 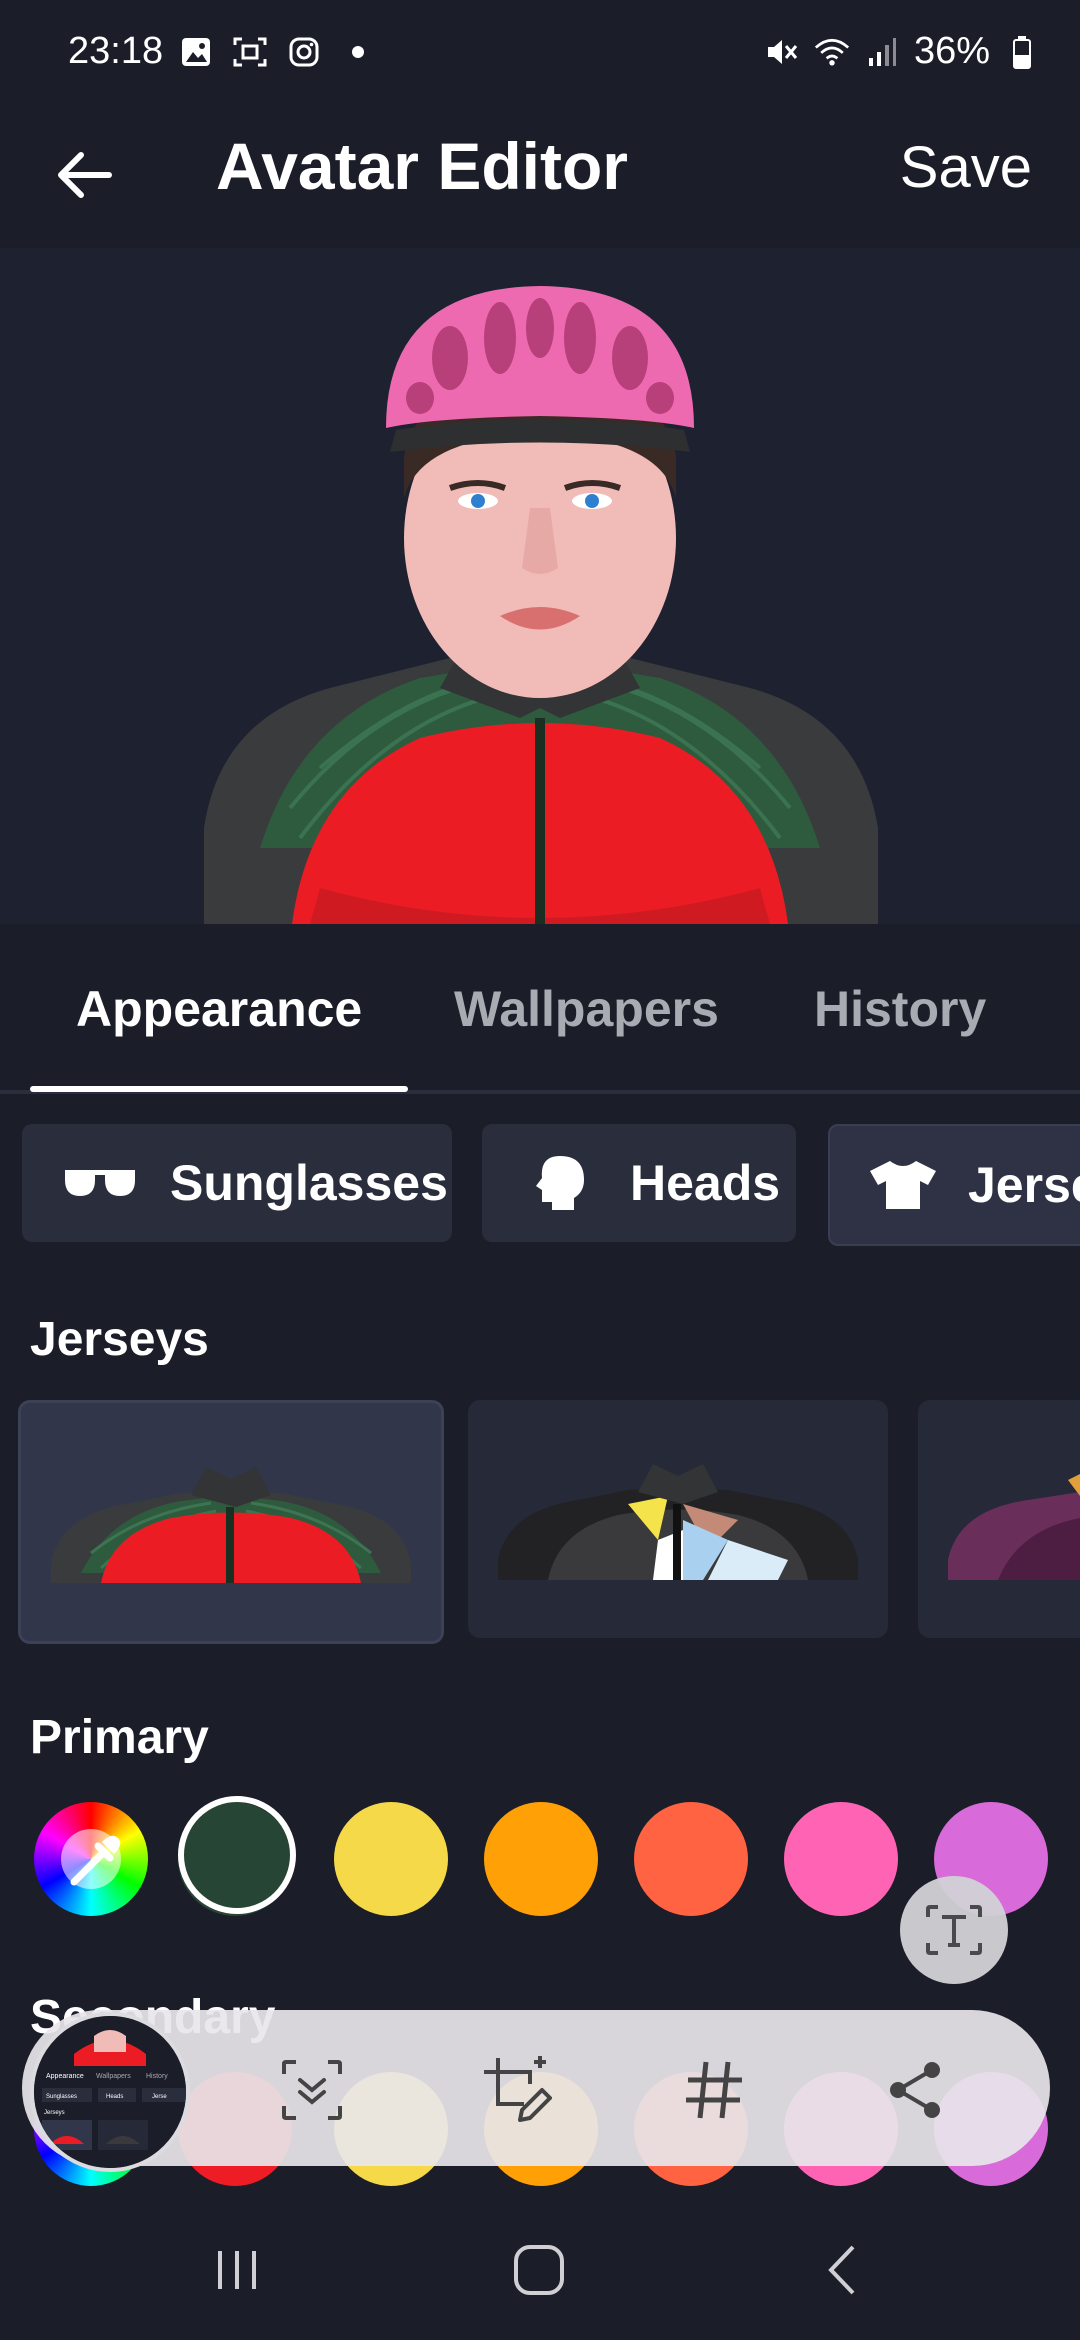 I want to click on crop-edit-icon, so click(x=518, y=2089).